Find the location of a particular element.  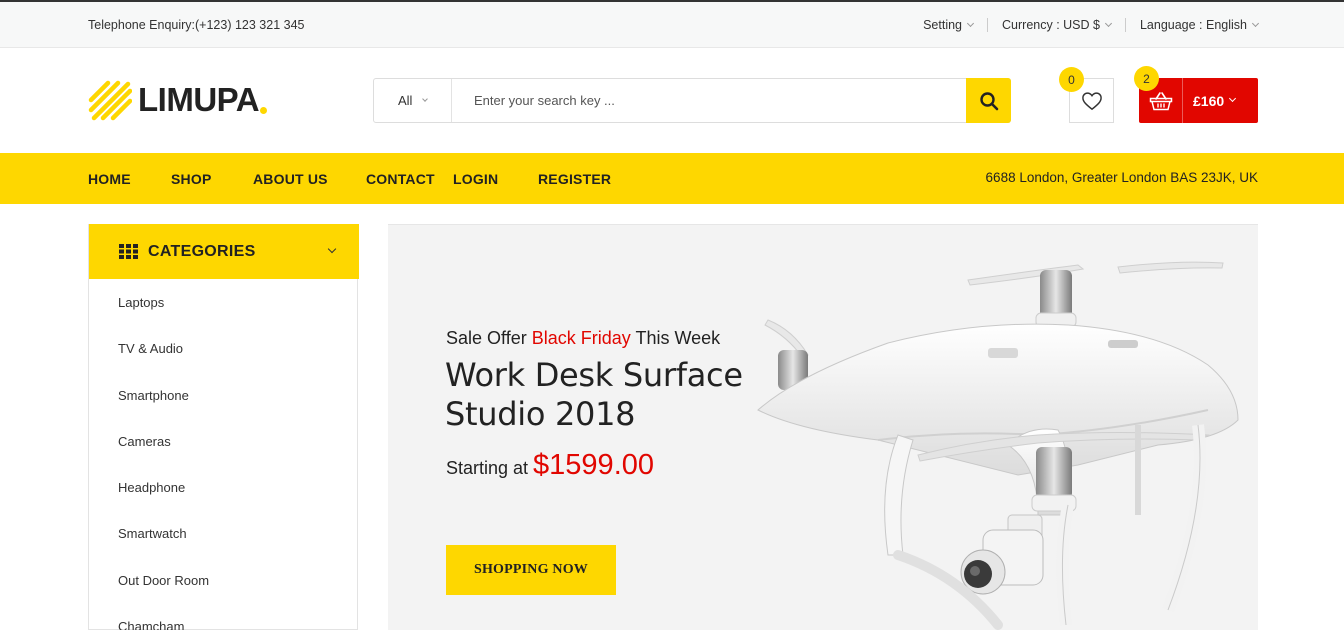

logo-stripes-icon is located at coordinates (110, 100).